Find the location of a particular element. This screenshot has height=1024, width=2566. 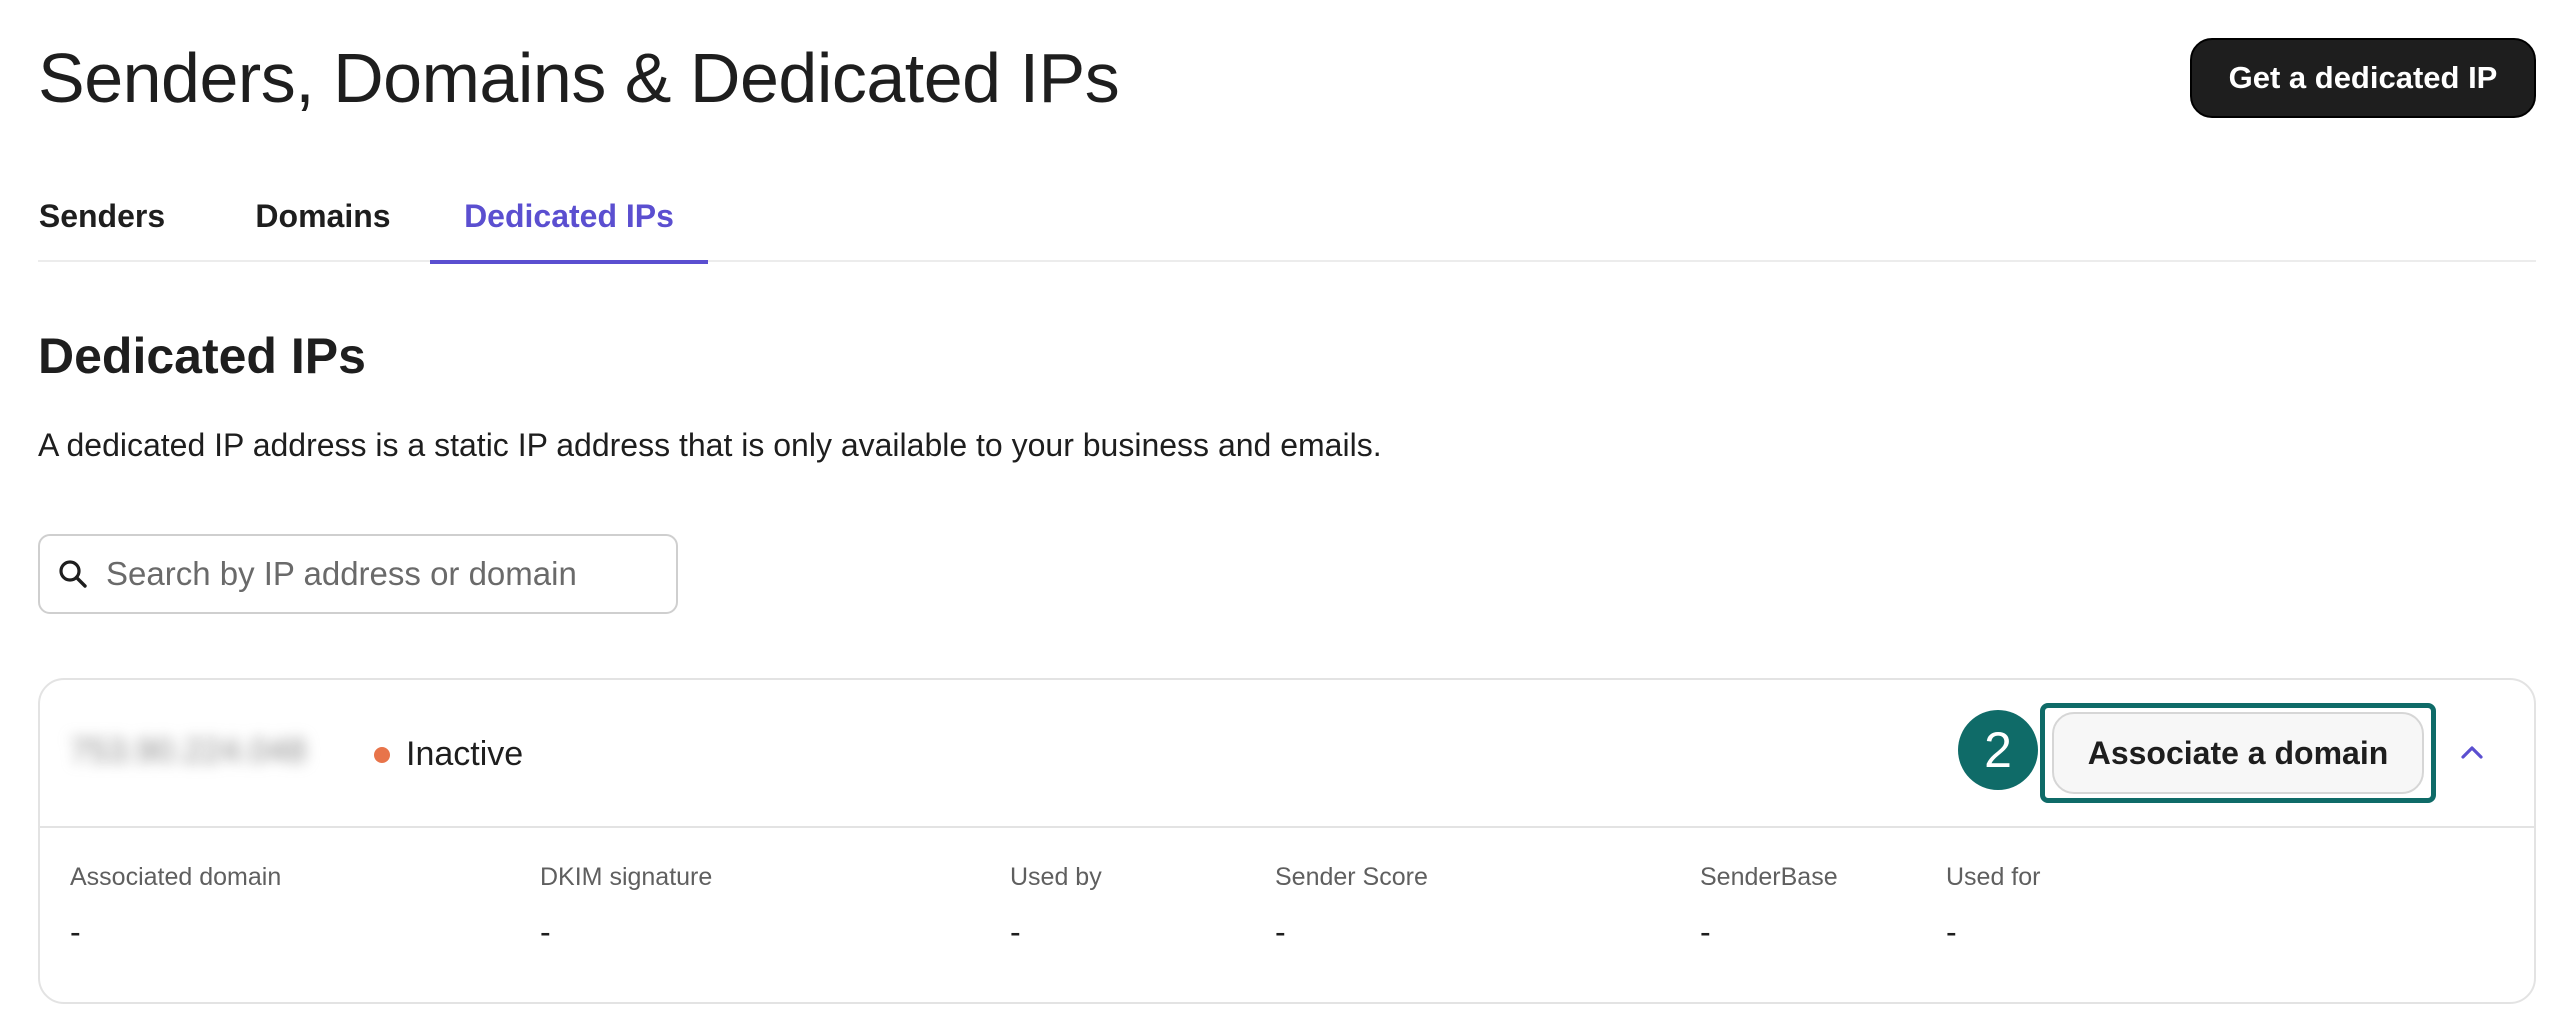

detail-label: Sender Score is located at coordinates (1351, 877).